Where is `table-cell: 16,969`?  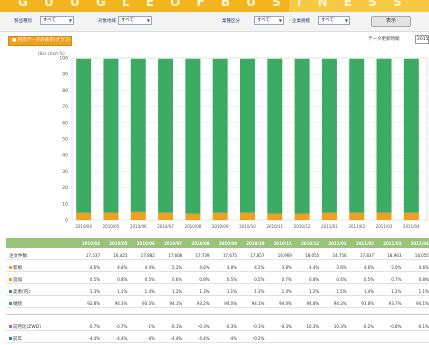
table-cell: 16,969 is located at coordinates (284, 255).